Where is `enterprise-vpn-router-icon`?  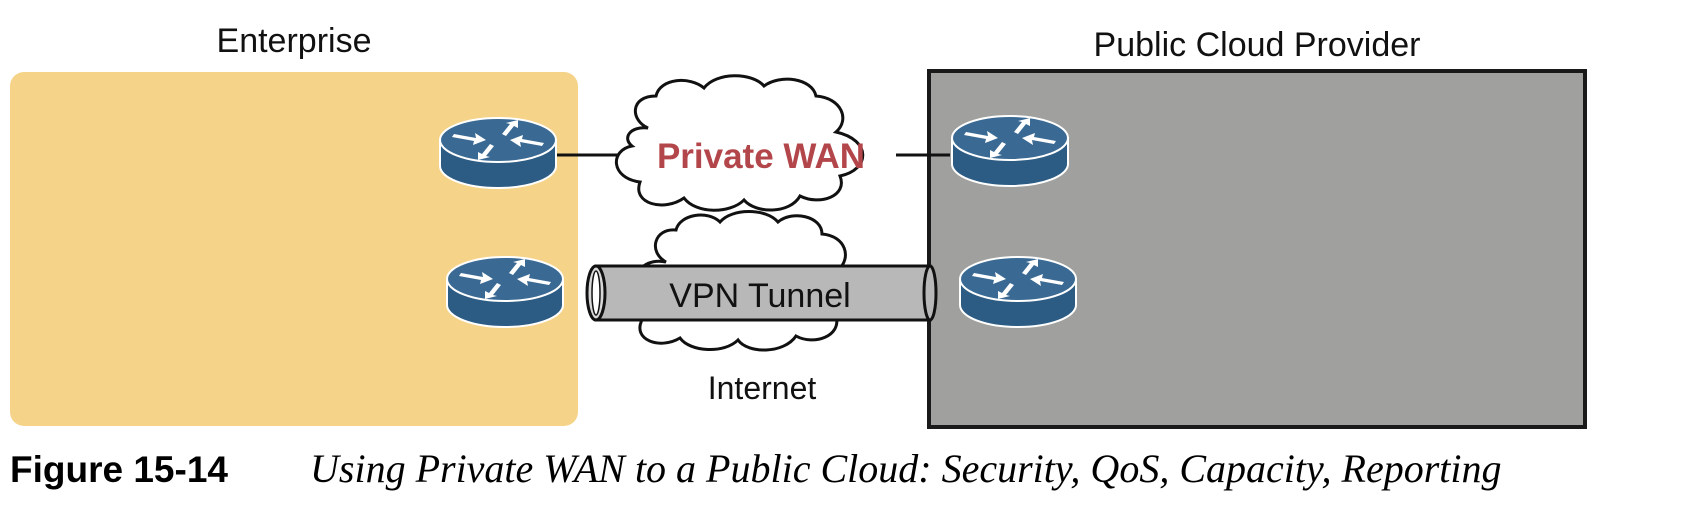 enterprise-vpn-router-icon is located at coordinates (505, 292).